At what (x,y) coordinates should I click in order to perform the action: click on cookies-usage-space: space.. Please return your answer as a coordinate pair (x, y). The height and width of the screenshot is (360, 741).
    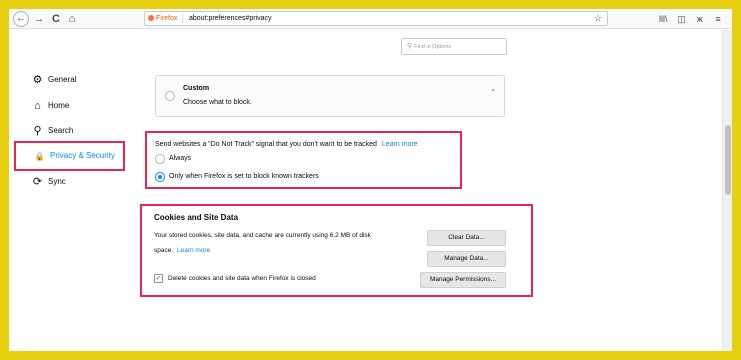
    Looking at the image, I should click on (164, 250).